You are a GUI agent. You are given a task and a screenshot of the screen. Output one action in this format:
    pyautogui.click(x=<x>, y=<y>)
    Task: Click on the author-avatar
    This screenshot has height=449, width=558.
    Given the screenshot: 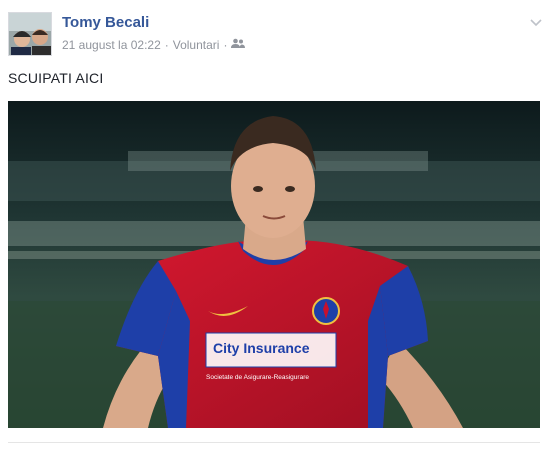 What is the action you would take?
    pyautogui.click(x=30, y=34)
    